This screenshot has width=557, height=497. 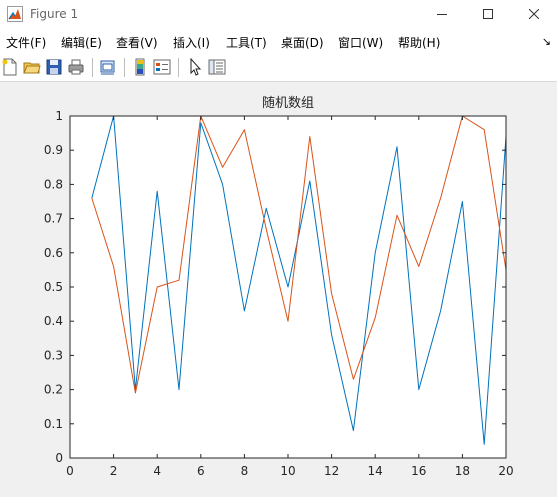 I want to click on x-tick-label: 8, so click(x=245, y=471).